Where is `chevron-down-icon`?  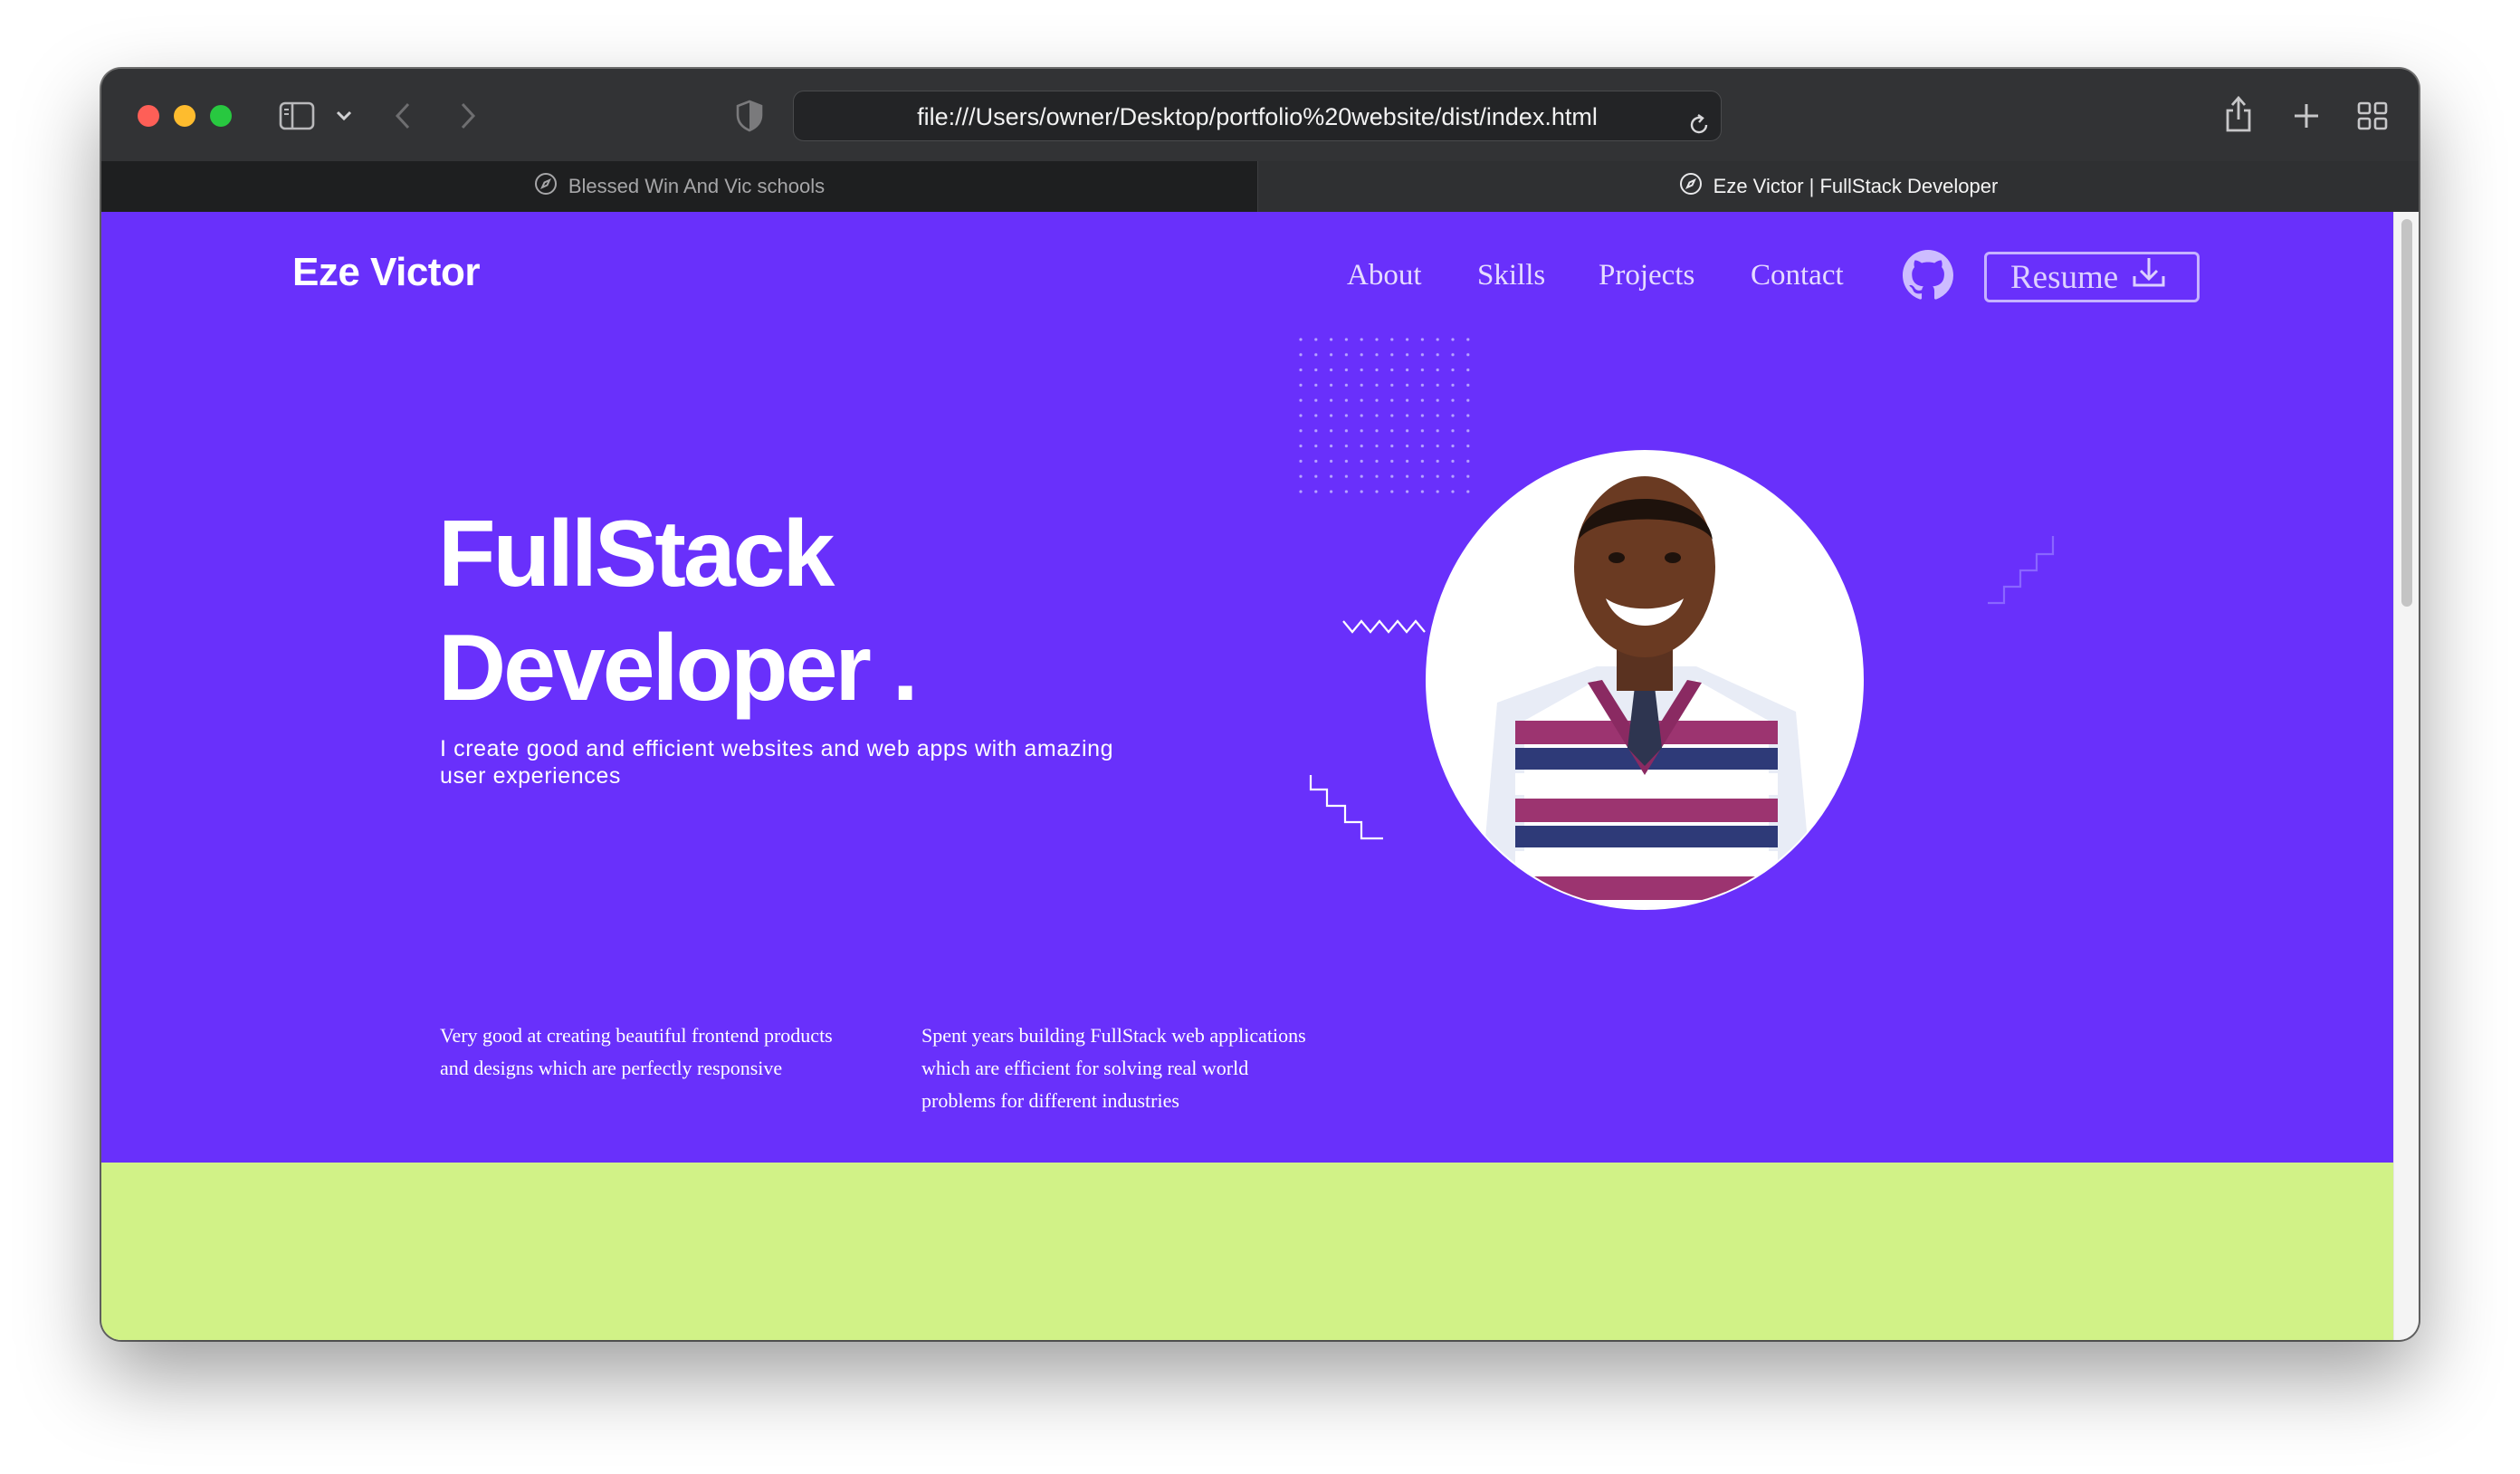 chevron-down-icon is located at coordinates (344, 116).